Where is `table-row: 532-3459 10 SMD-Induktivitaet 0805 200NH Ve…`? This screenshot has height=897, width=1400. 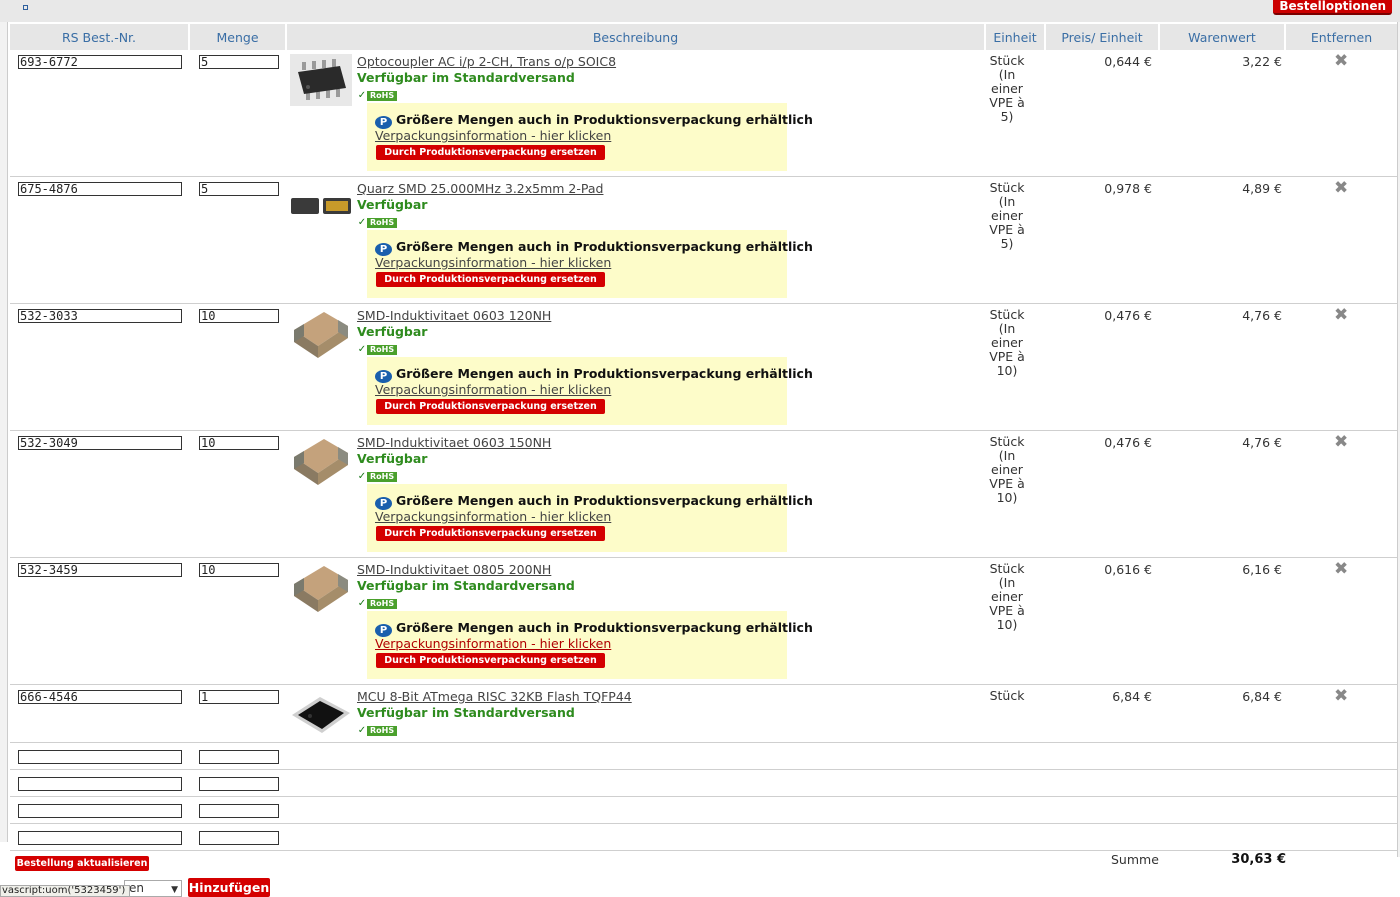 table-row: 532-3459 10 SMD-Induktivitaet 0805 200NH Ve… is located at coordinates (703, 621).